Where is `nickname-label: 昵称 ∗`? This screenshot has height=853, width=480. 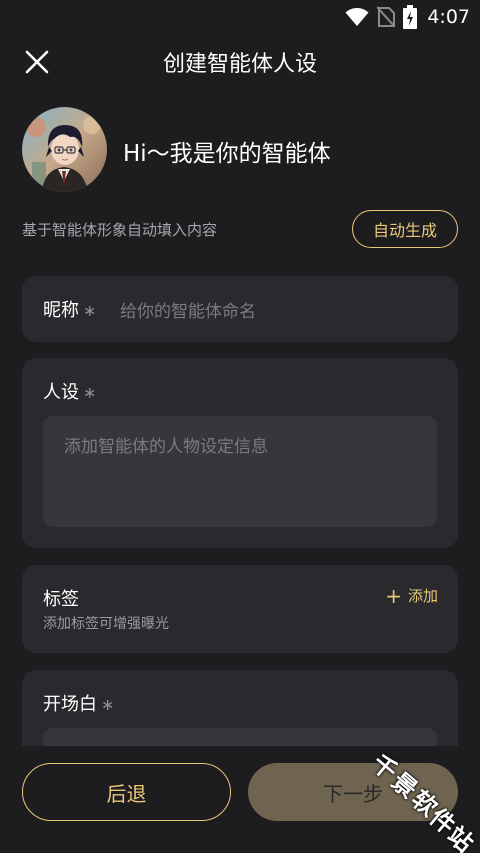
nickname-label: 昵称 ∗ is located at coordinates (69, 309).